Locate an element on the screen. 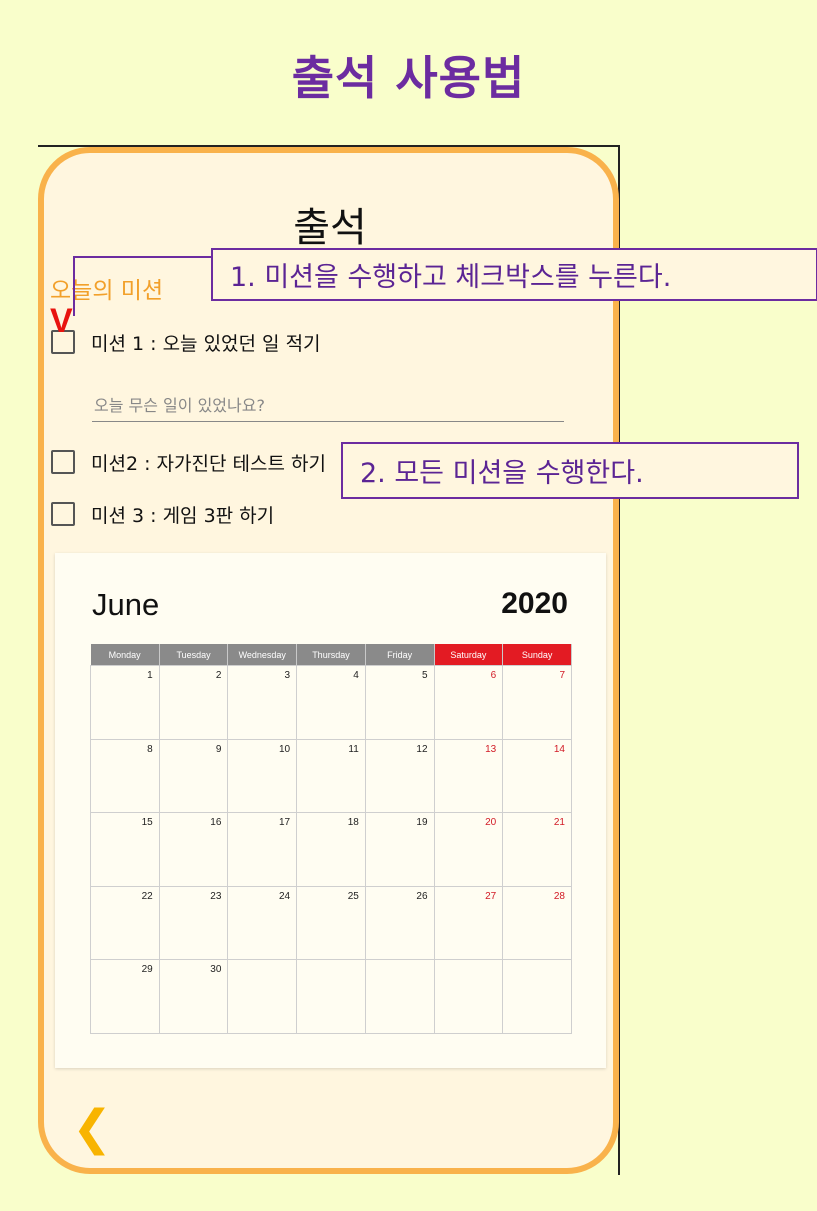 The height and width of the screenshot is (1211, 817). weekday-header: Tuesday is located at coordinates (194, 655).